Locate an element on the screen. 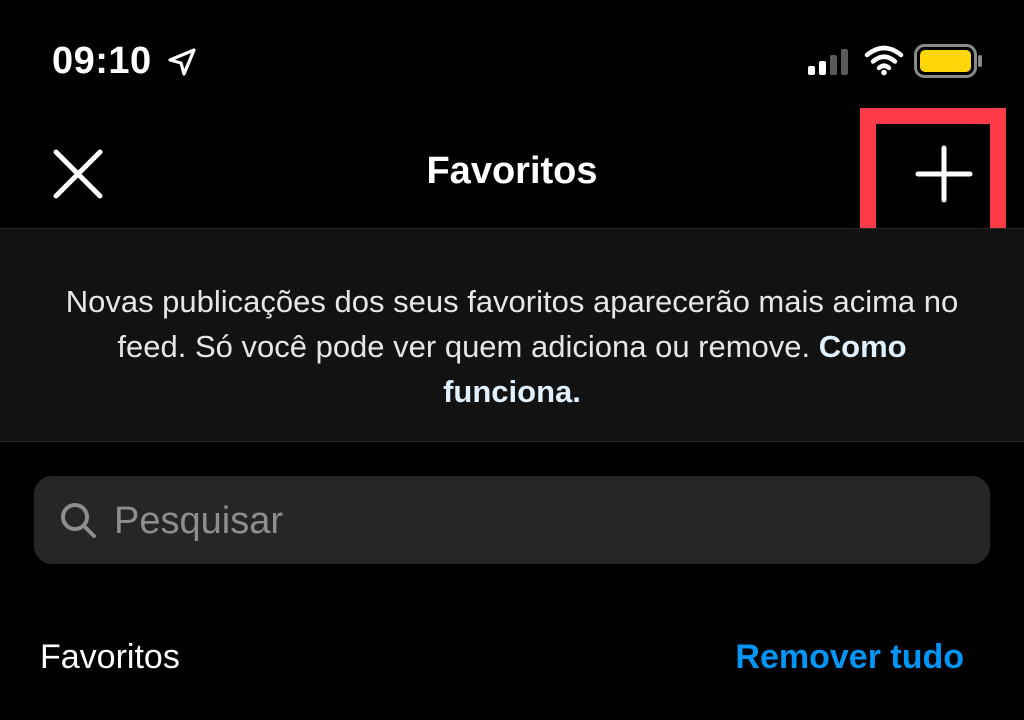 The height and width of the screenshot is (720, 1024). add-favorite-button is located at coordinates (944, 174).